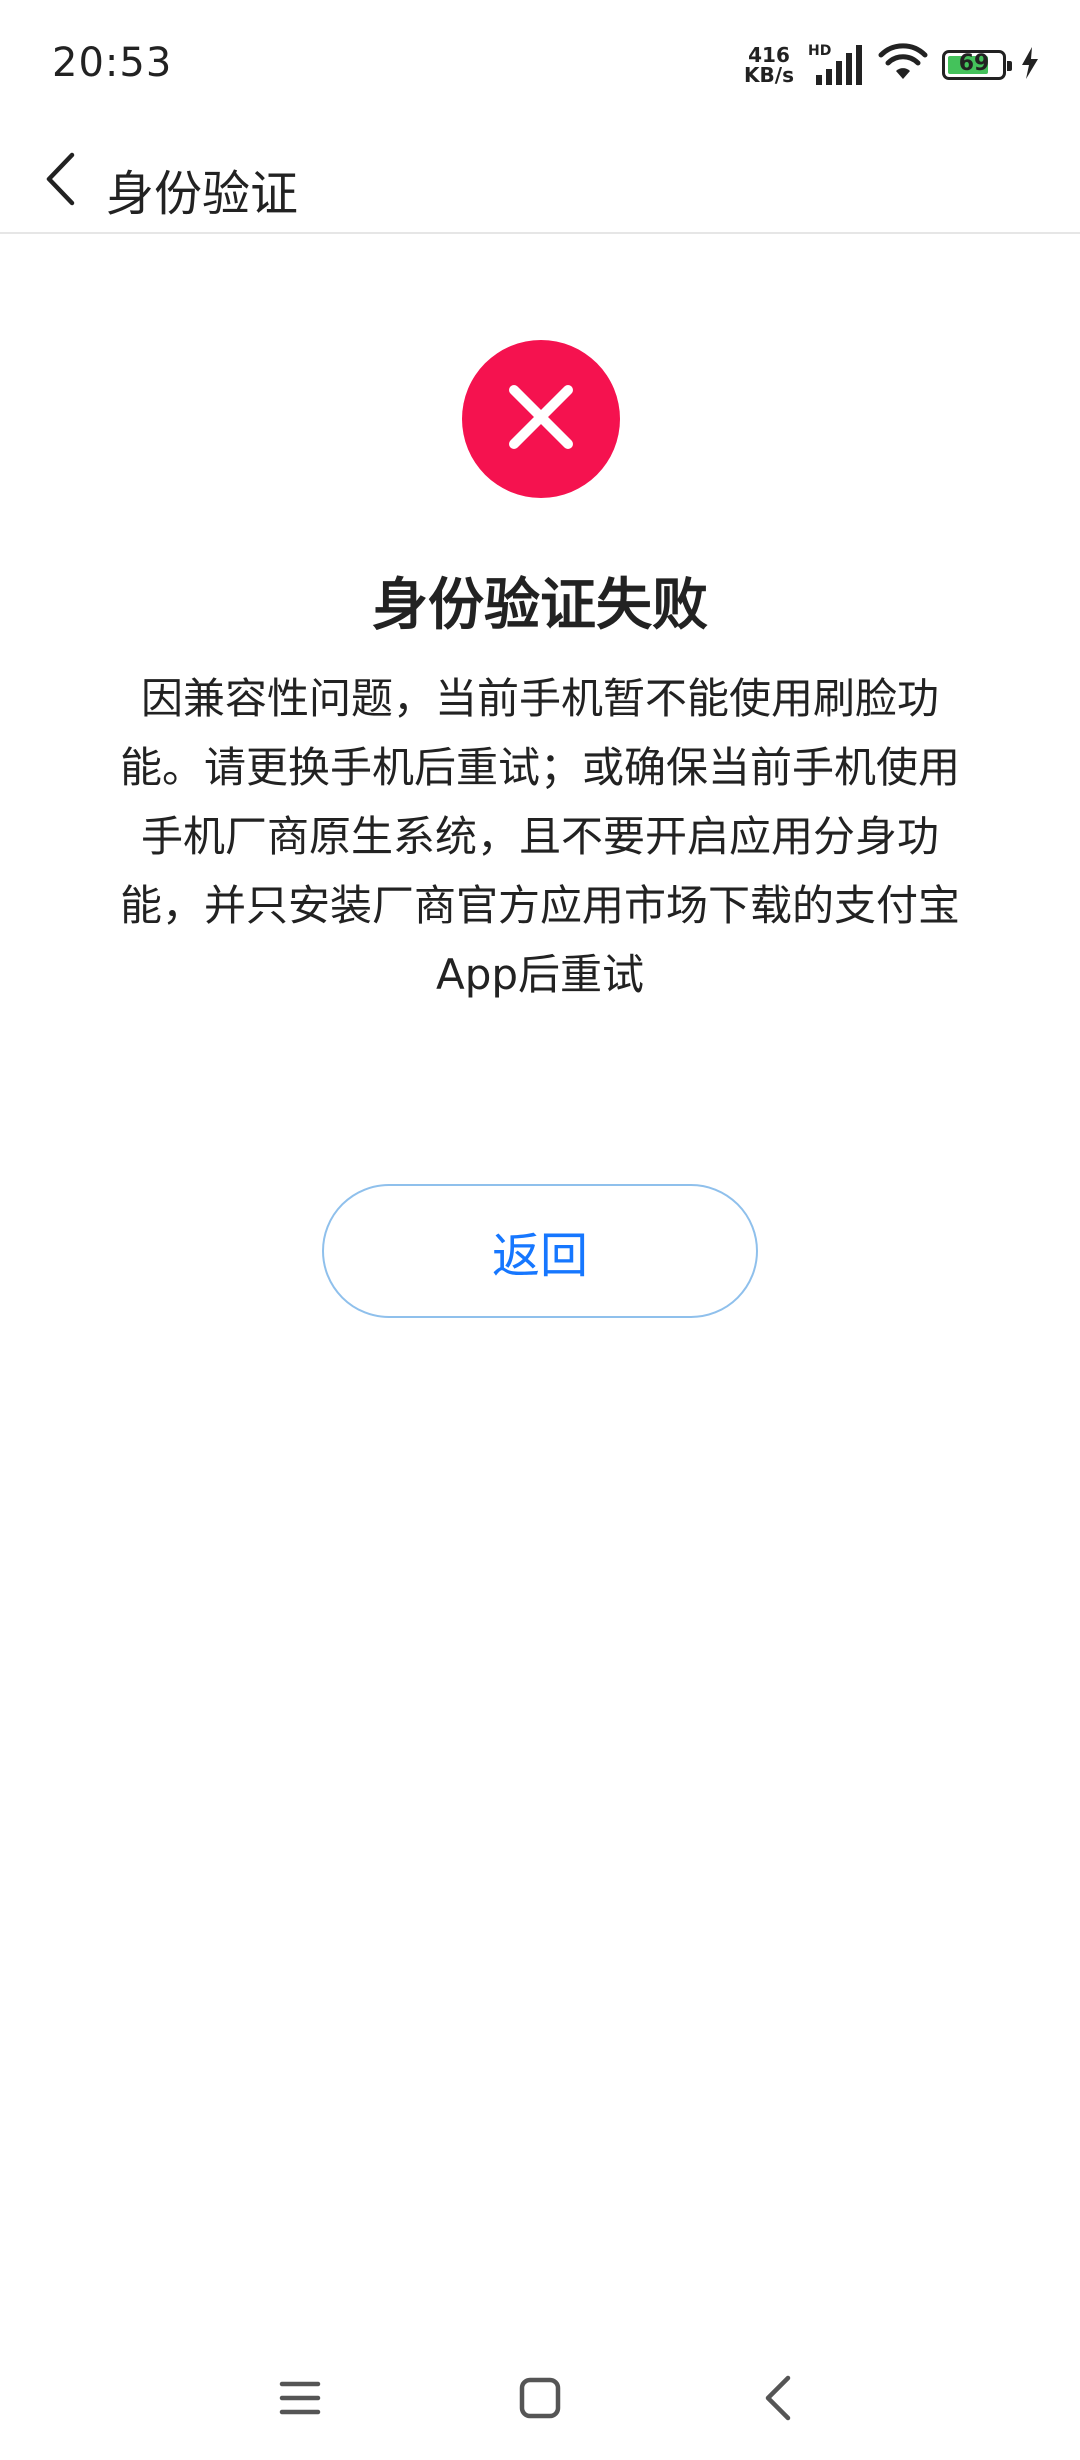 The image size is (1080, 2460). What do you see at coordinates (540, 605) in the screenshot?
I see `result-title: 身份验证失败` at bounding box center [540, 605].